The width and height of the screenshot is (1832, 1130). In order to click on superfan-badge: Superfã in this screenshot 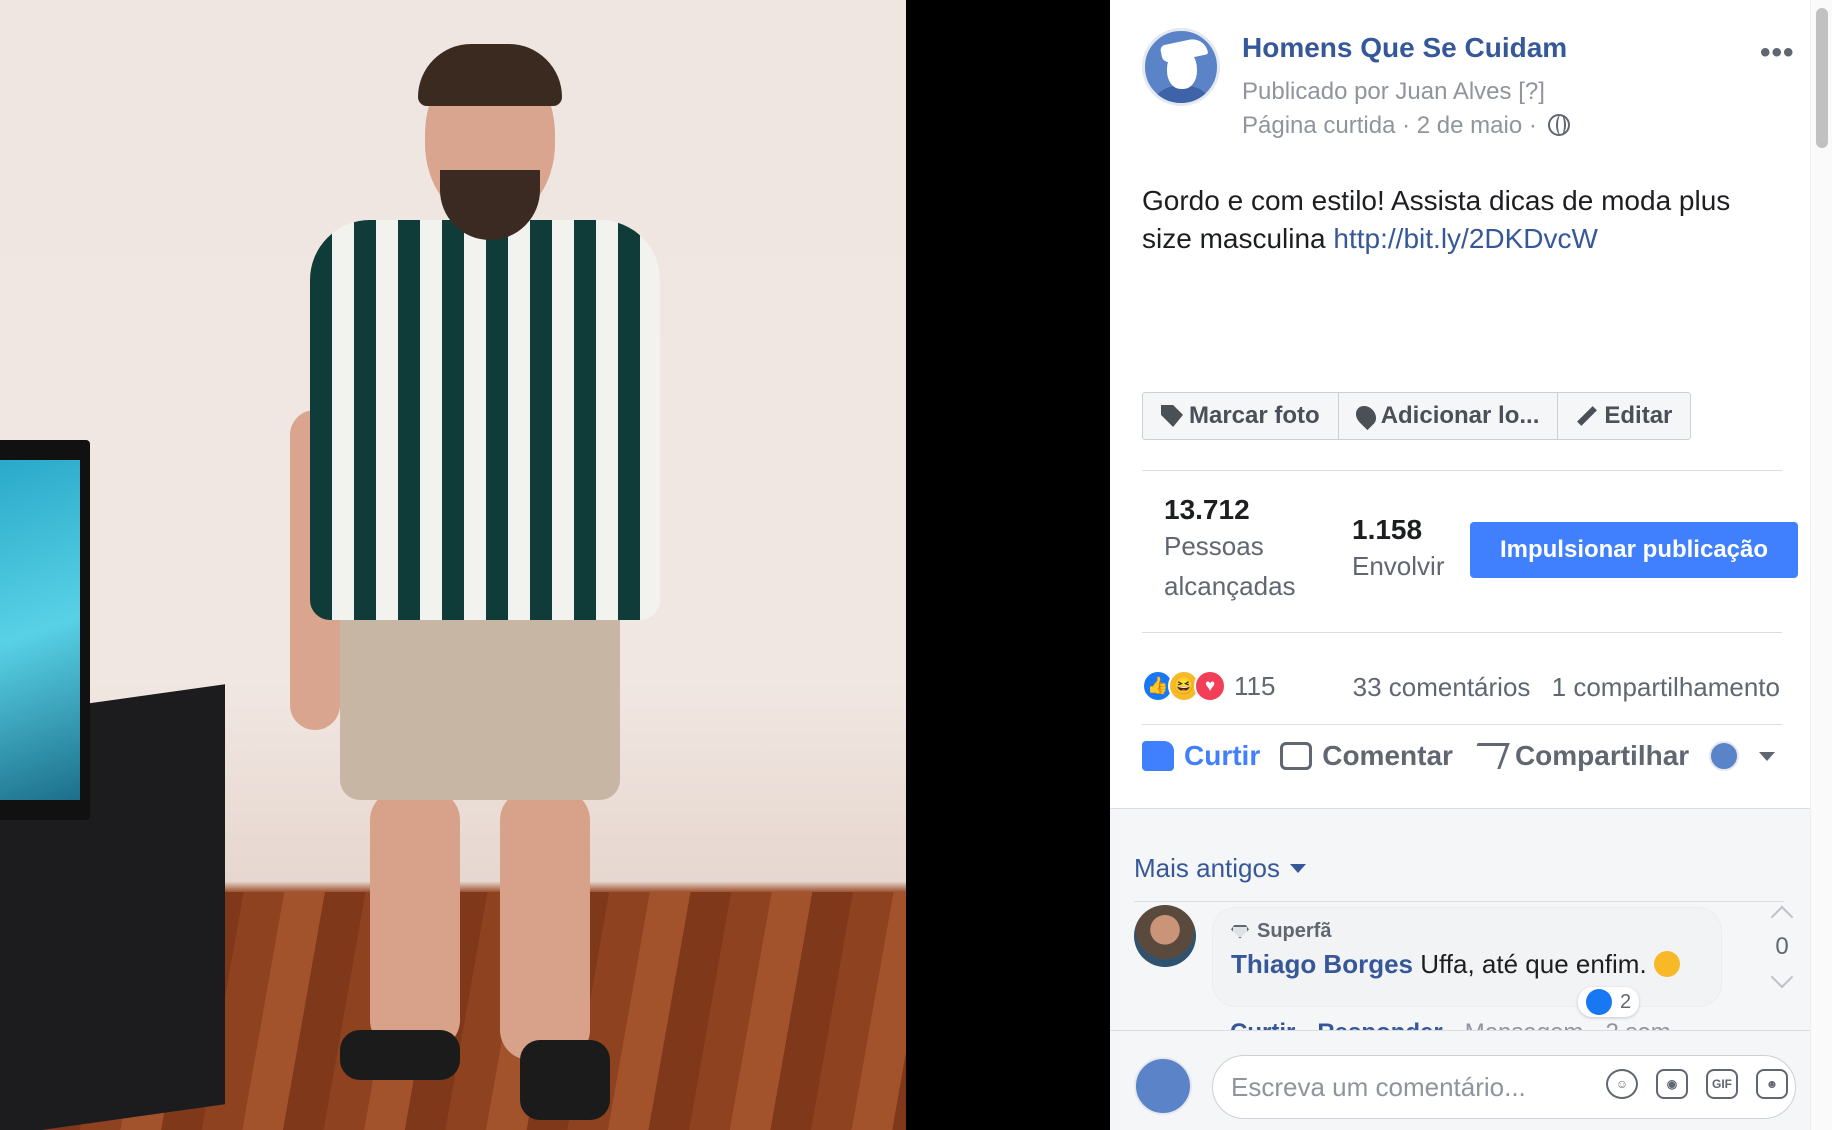, I will do `click(1467, 931)`.